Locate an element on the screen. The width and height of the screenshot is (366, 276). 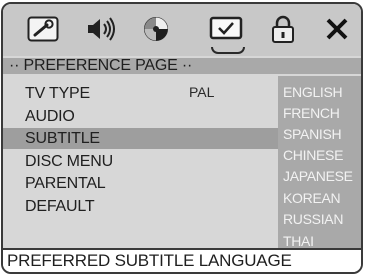
wrench-icon is located at coordinates (43, 29).